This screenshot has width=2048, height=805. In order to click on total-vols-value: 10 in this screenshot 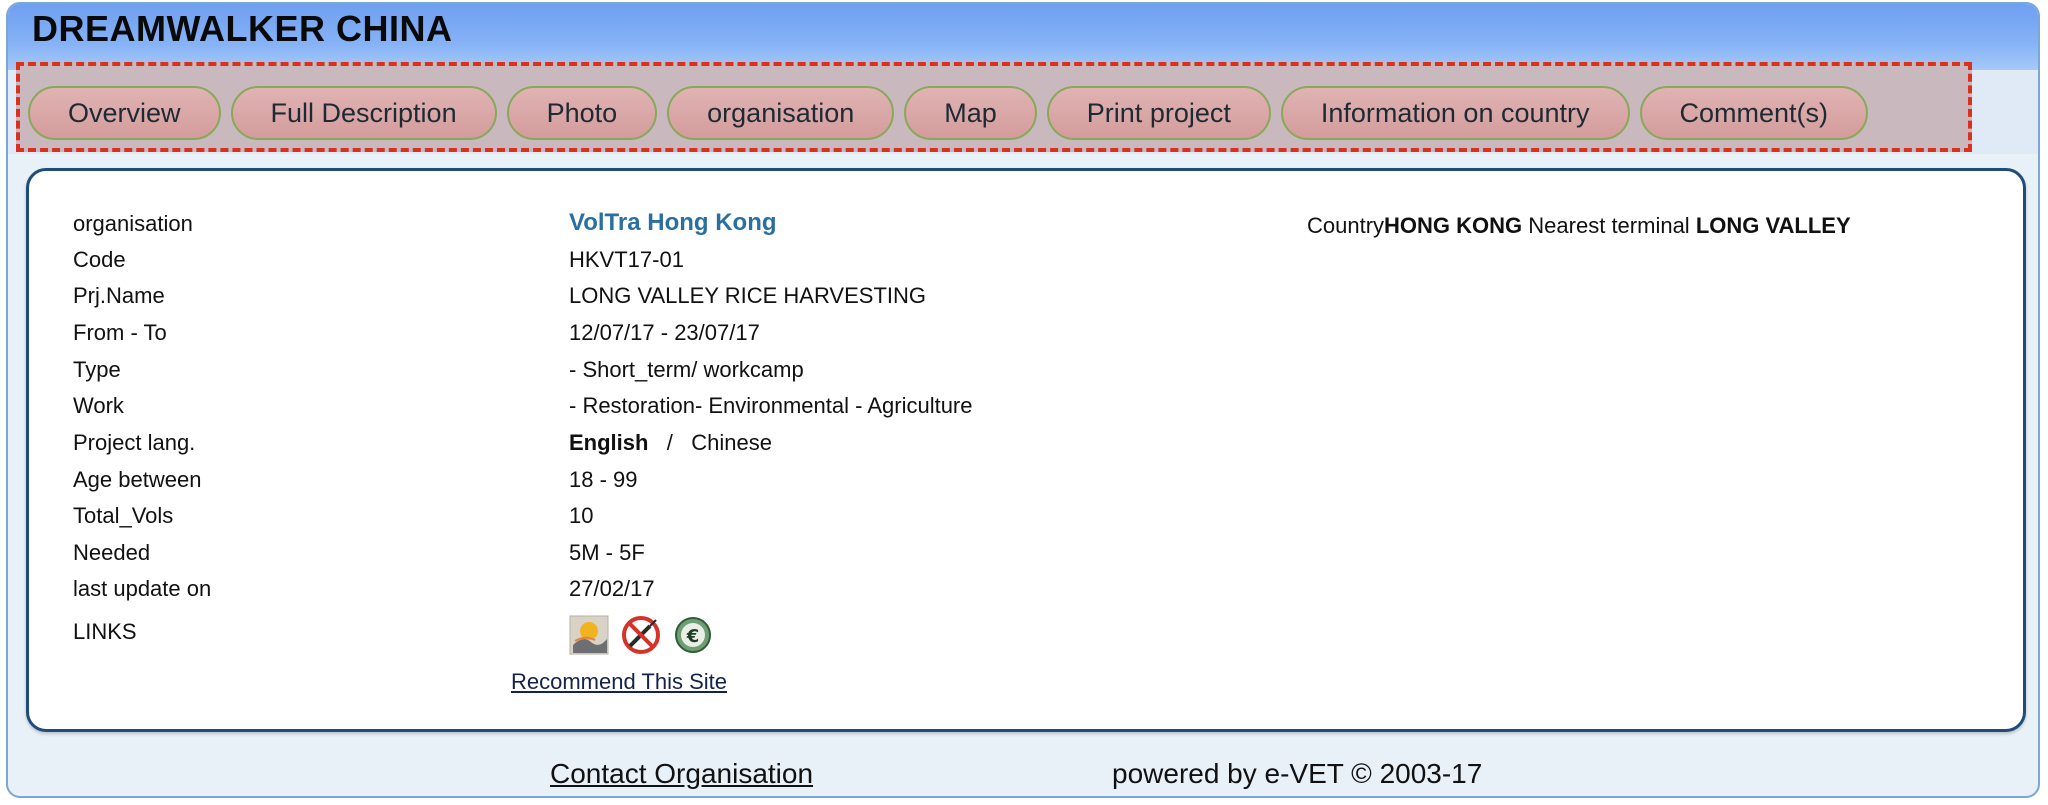, I will do `click(581, 515)`.